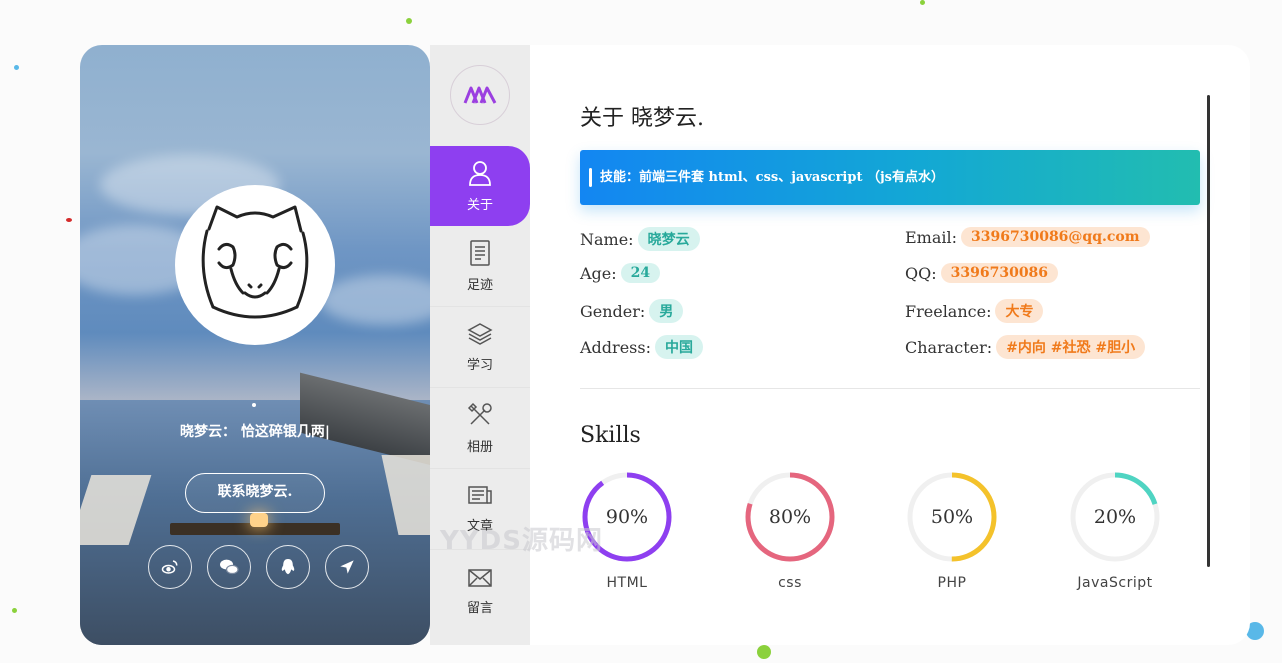 The width and height of the screenshot is (1282, 663). I want to click on info-email: Email: 3396730086@qq.com, so click(1027, 237).